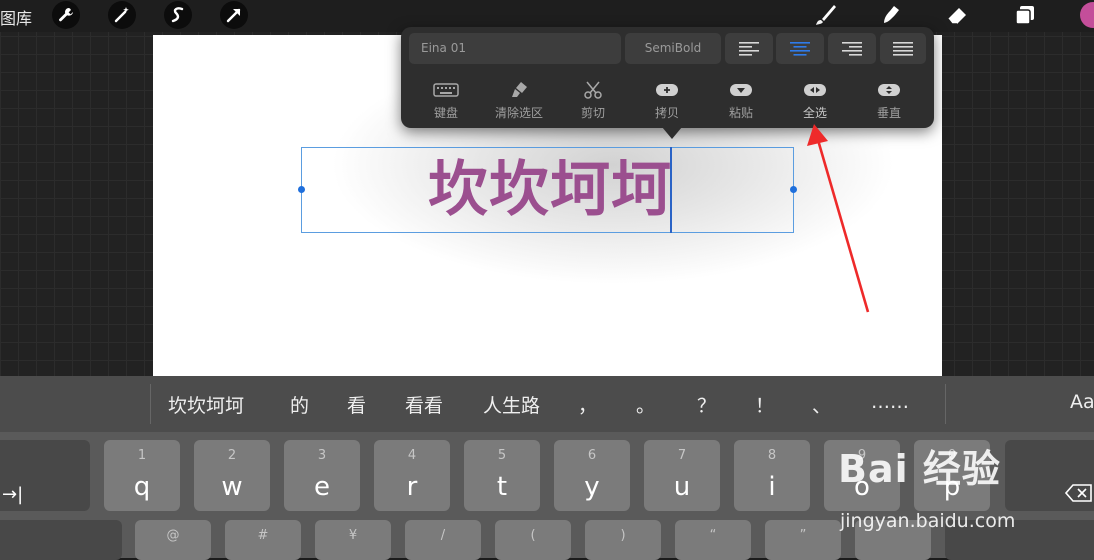 The height and width of the screenshot is (560, 1094). I want to click on watermark-brand: Bai 经验, so click(919, 469).